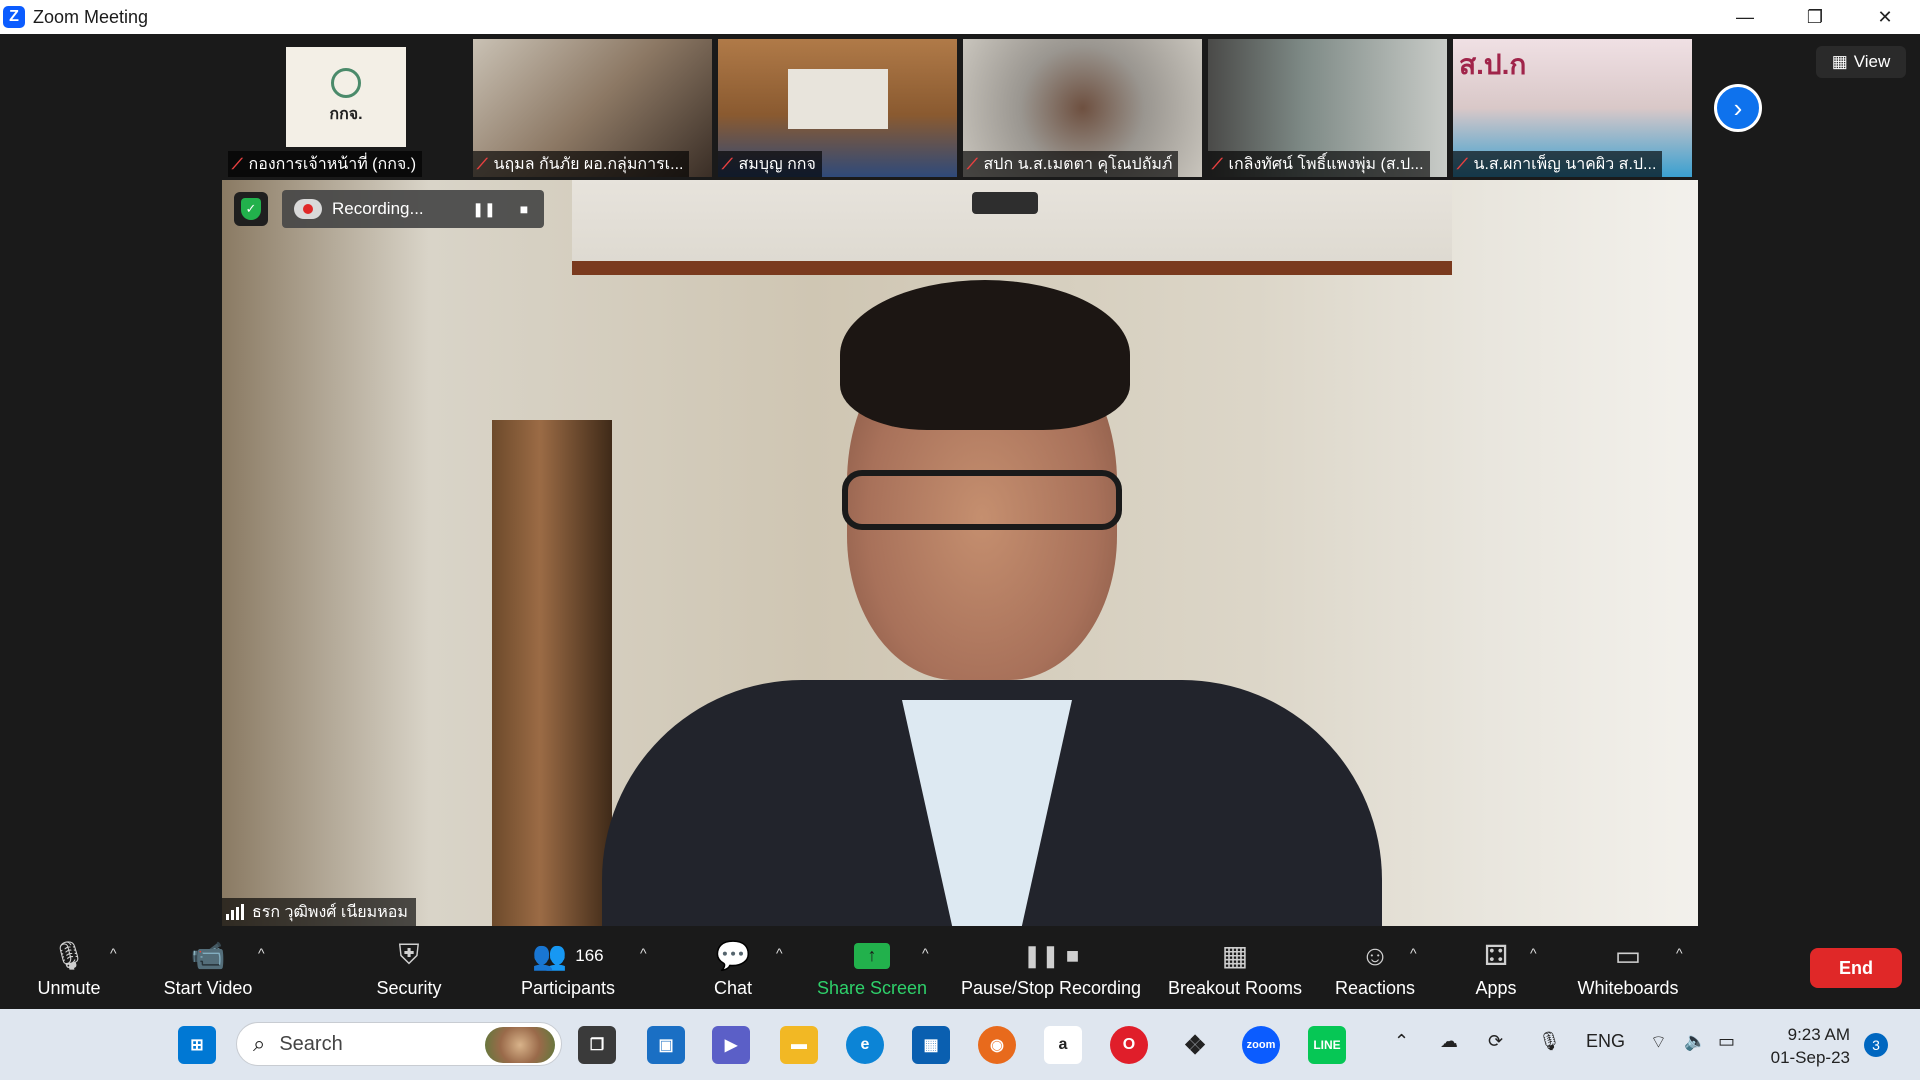 The image size is (1920, 1080). Describe the element at coordinates (251, 209) in the screenshot. I see `encryption-badge: ✓` at that location.